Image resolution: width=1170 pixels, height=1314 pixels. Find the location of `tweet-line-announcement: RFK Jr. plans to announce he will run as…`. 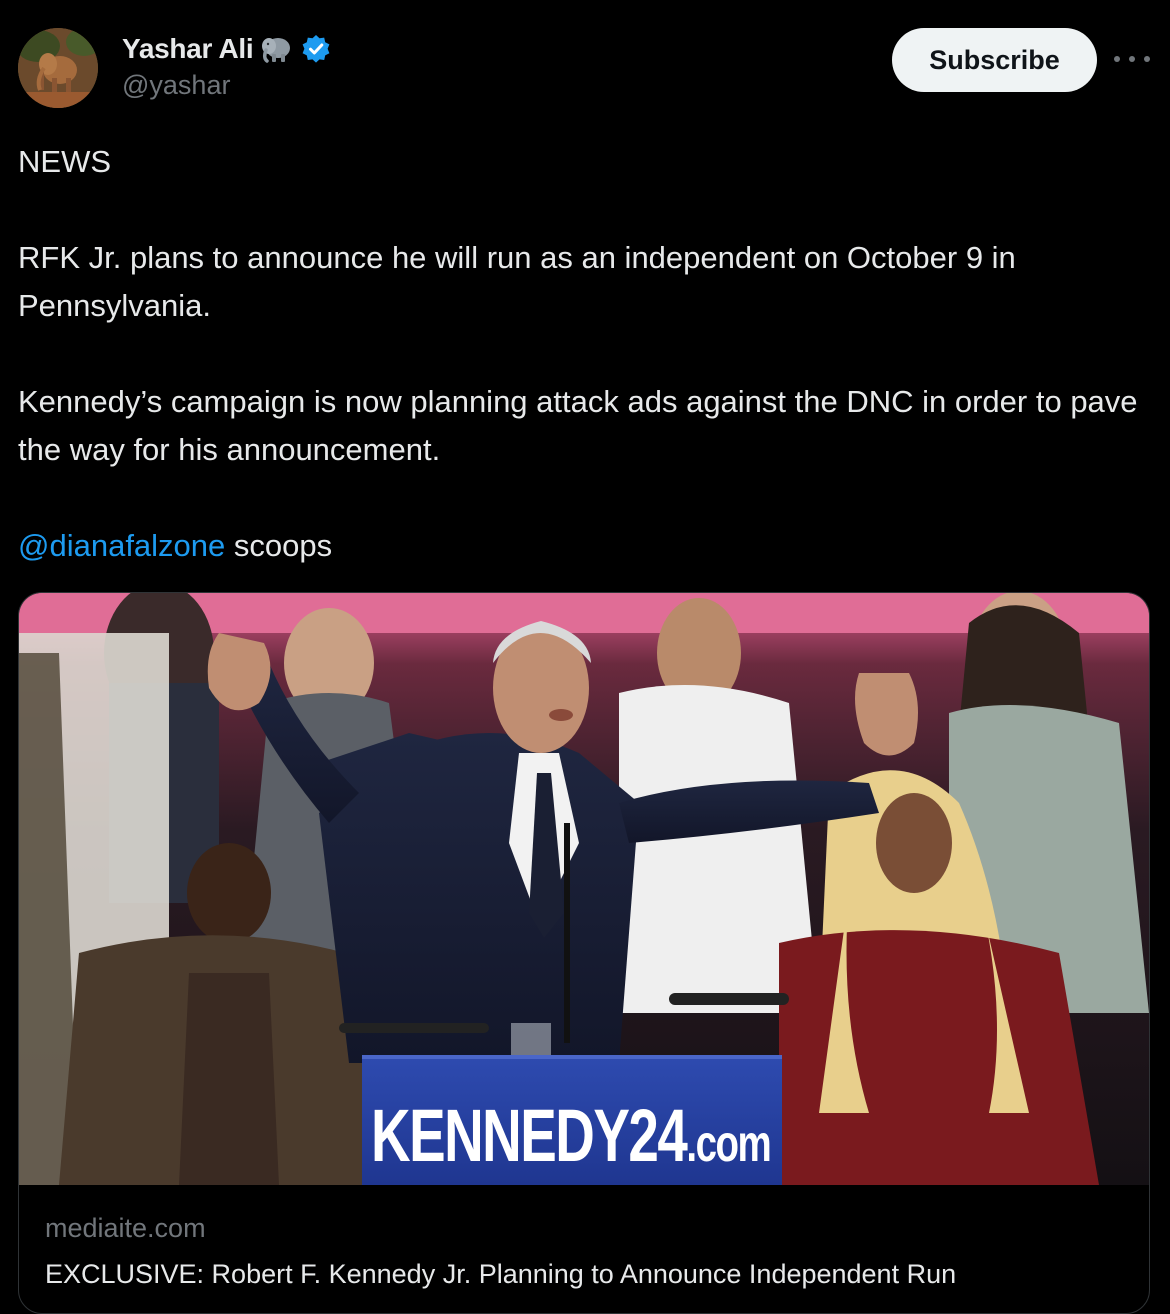

tweet-line-announcement: RFK Jr. plans to announce he will run as… is located at coordinates (517, 281).